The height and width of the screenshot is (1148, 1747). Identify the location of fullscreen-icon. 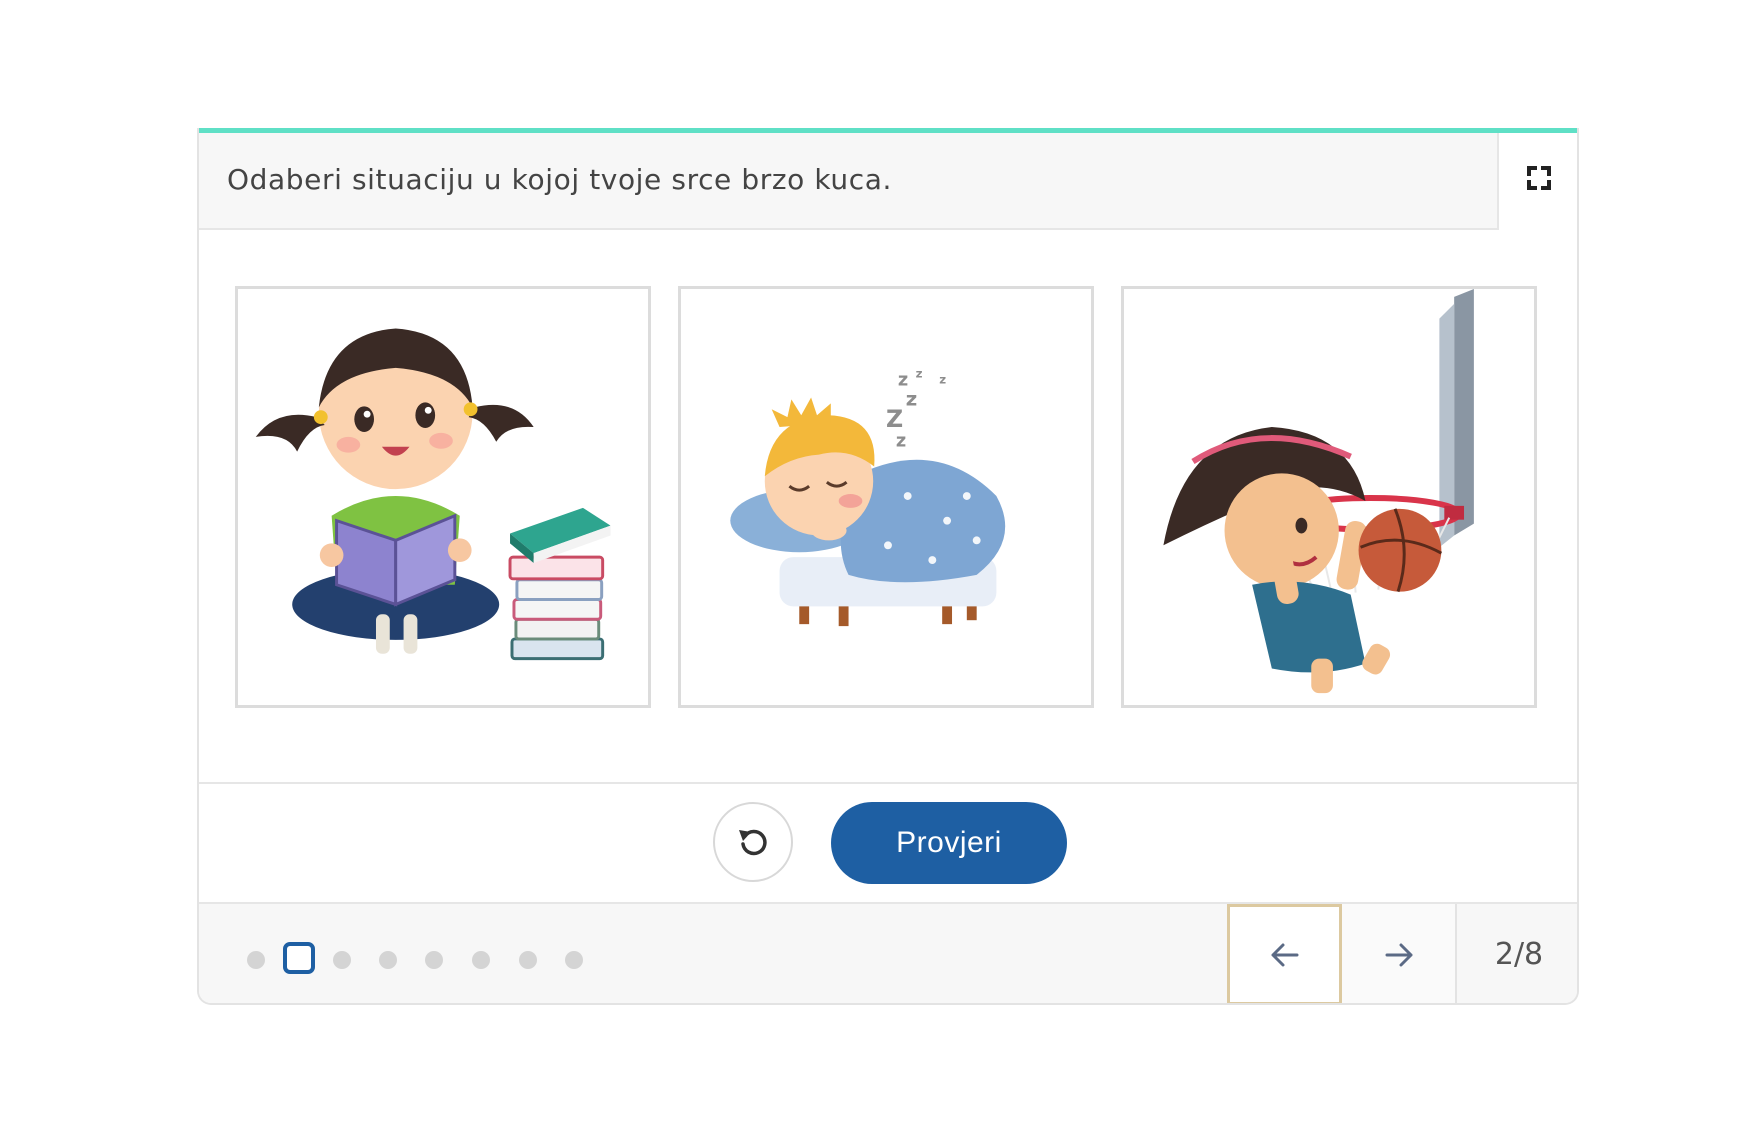
(1539, 178).